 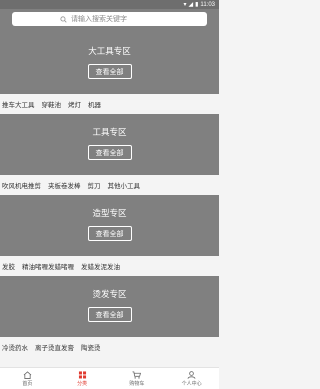 I want to click on tag-link: 烤灯, so click(x=74, y=104).